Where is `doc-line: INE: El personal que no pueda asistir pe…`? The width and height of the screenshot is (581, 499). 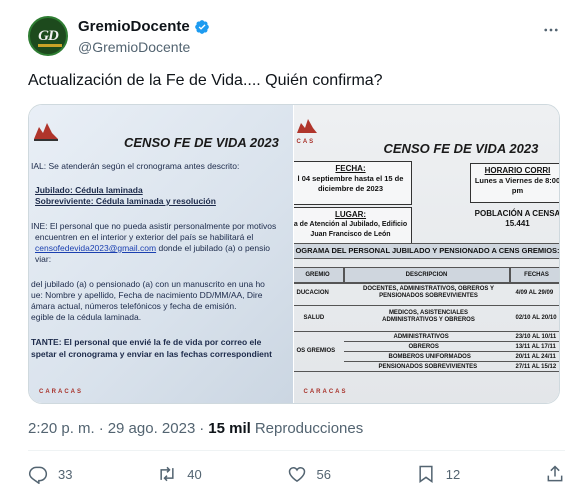
doc-line: INE: El personal que no pueda asistir pe… is located at coordinates (154, 226).